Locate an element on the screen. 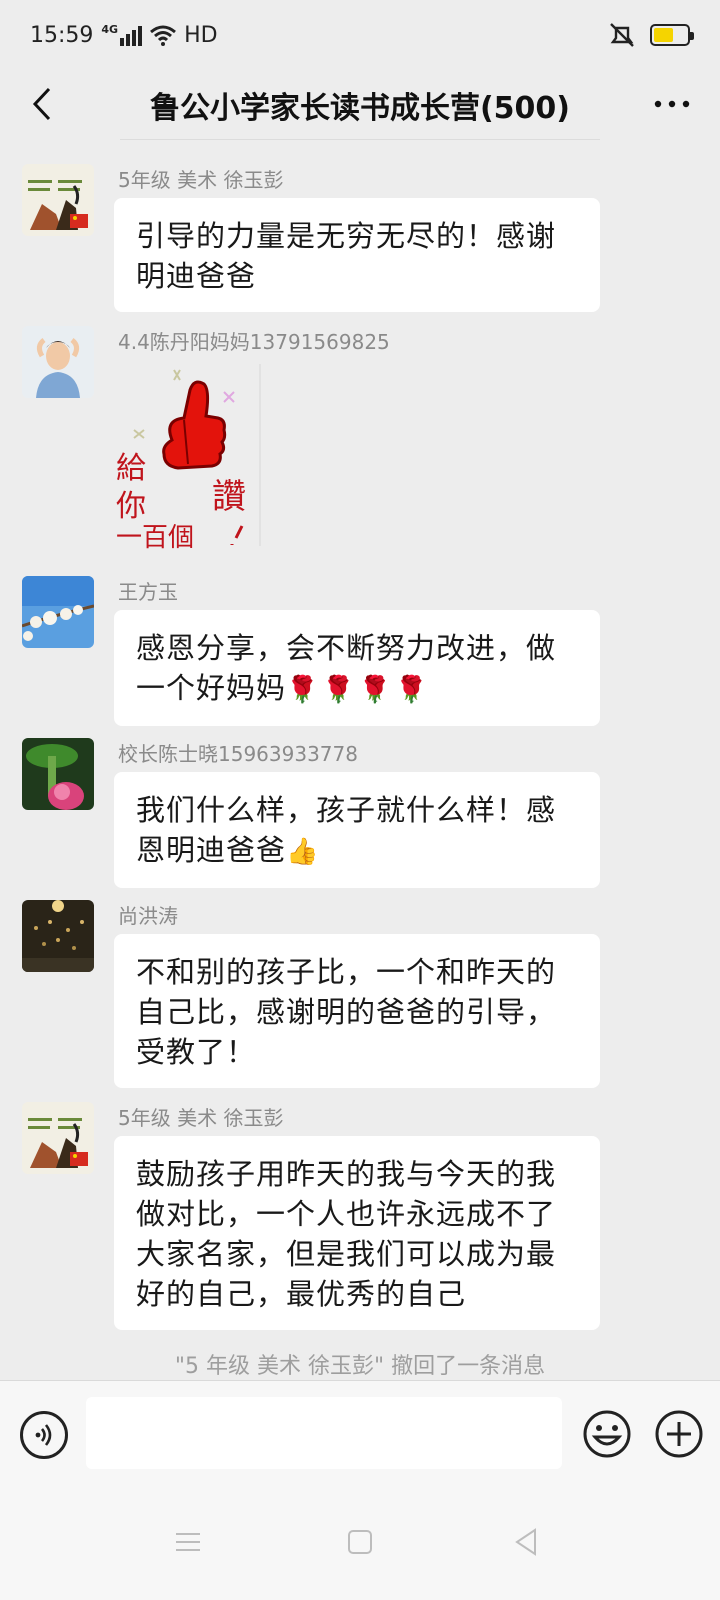  header-divider is located at coordinates (360, 139).